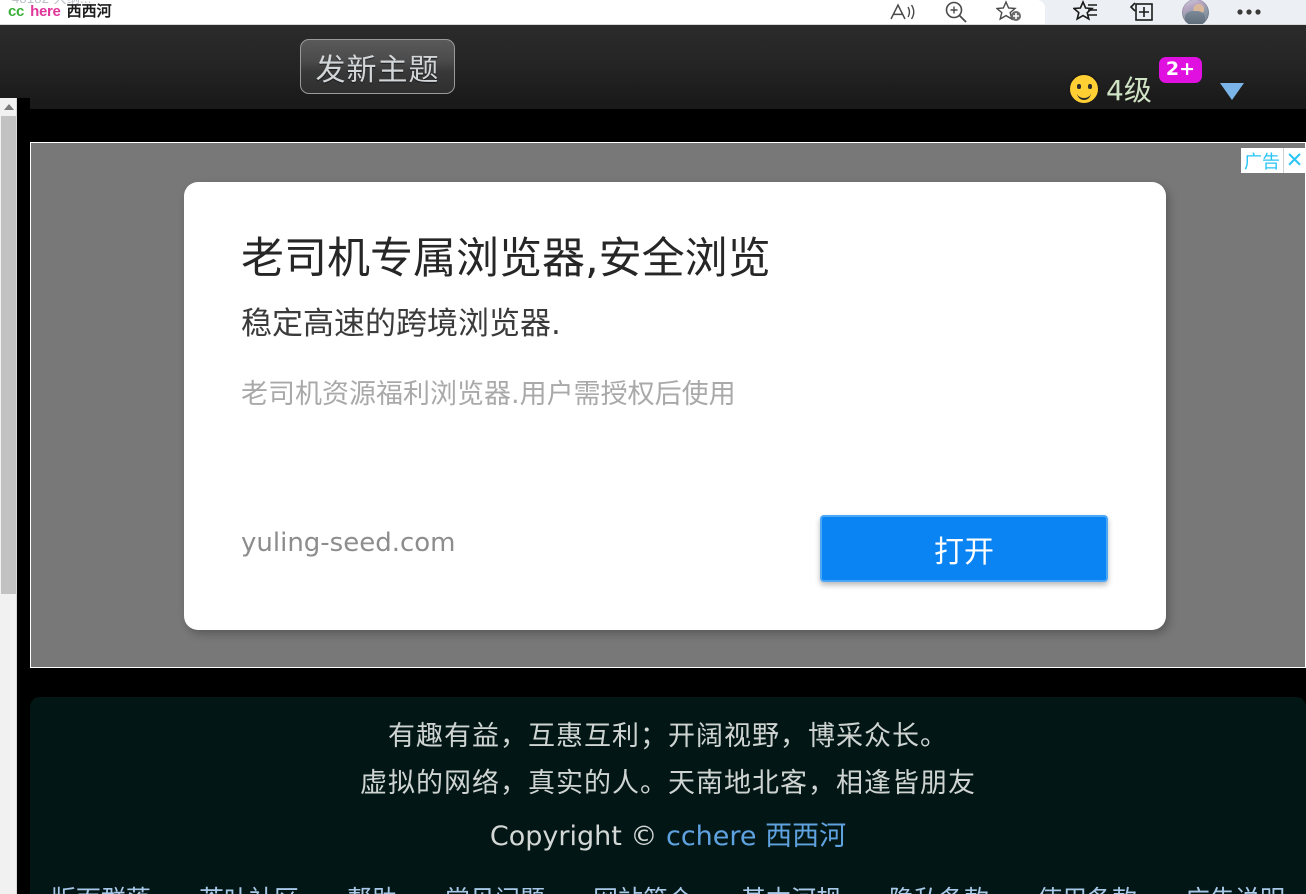 This screenshot has height=894, width=1306. I want to click on zoom-search-icon, so click(956, 12).